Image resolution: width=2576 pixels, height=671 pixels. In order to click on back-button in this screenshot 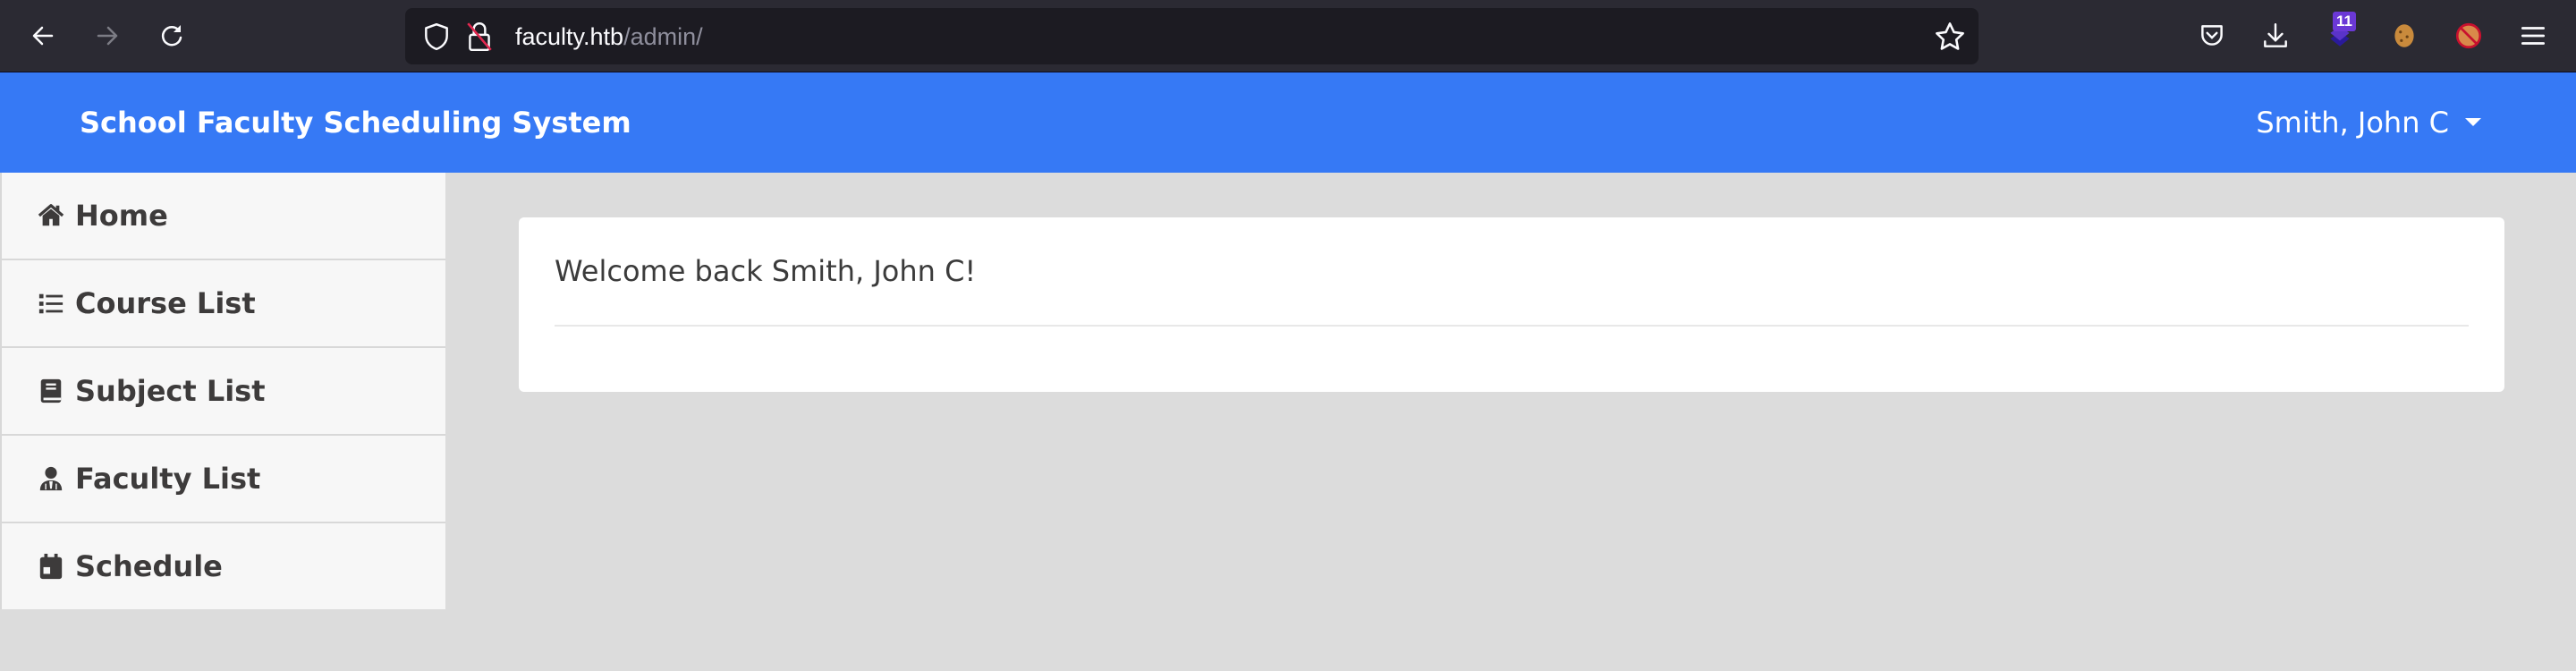, I will do `click(43, 36)`.